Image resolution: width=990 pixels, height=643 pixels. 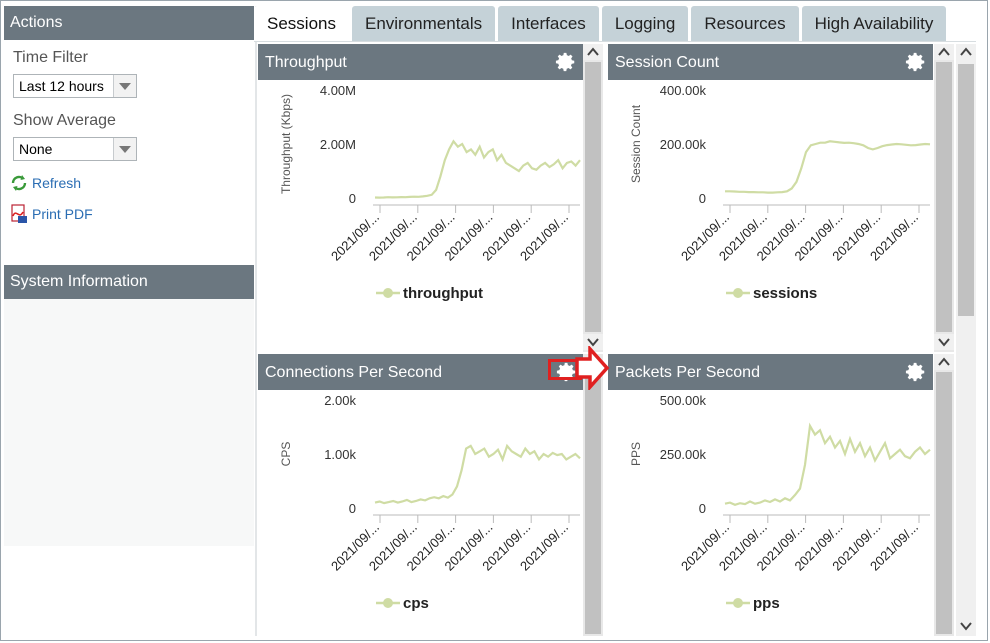 What do you see at coordinates (443, 293) in the screenshot?
I see `legend-label: throughput` at bounding box center [443, 293].